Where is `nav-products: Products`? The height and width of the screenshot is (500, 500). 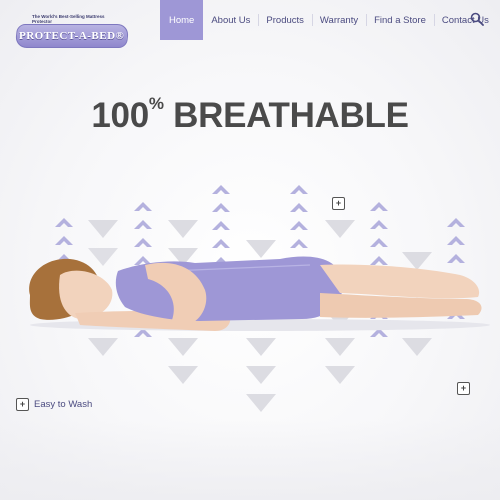 nav-products: Products is located at coordinates (285, 20).